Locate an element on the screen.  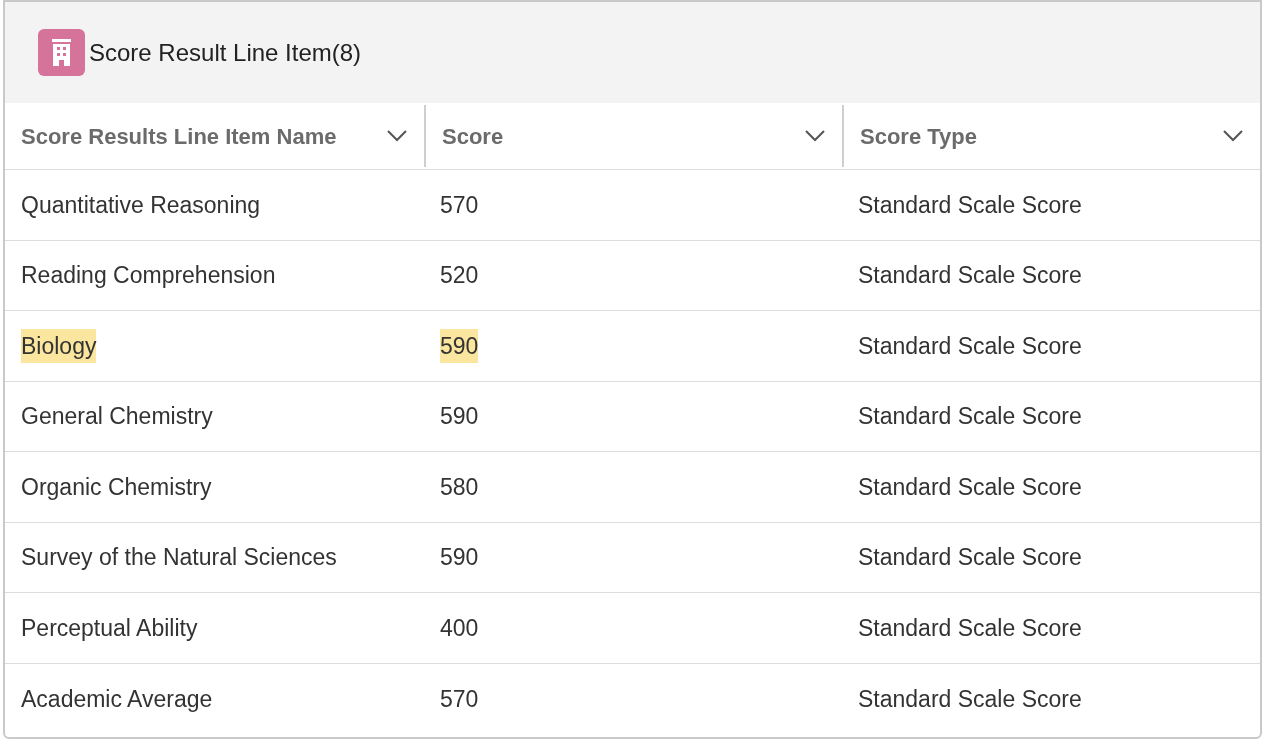
table-cell-text: 400 is located at coordinates (459, 628).